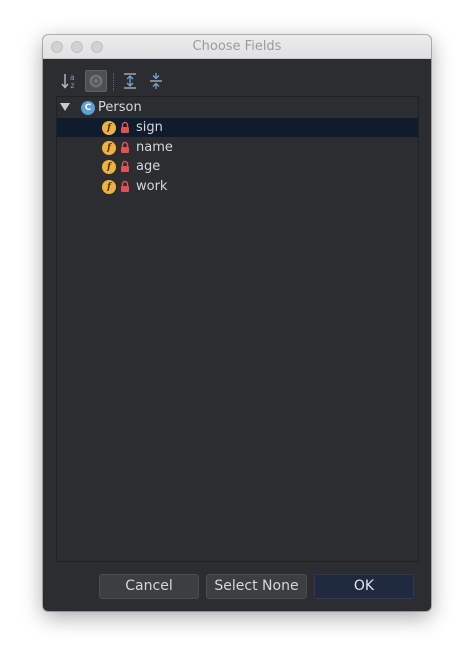 The width and height of the screenshot is (474, 663). Describe the element at coordinates (237, 107) in the screenshot. I see `tree-node-class: C Person` at that location.